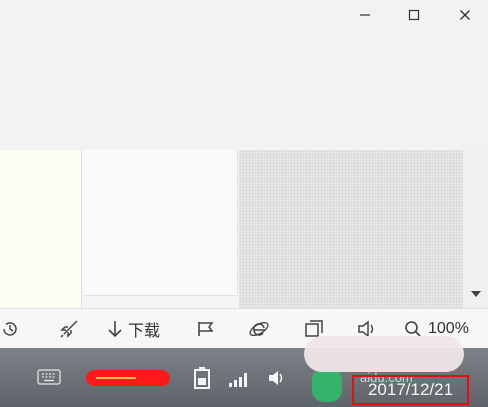 The width and height of the screenshot is (488, 407). I want to click on network-button, so click(239, 379).